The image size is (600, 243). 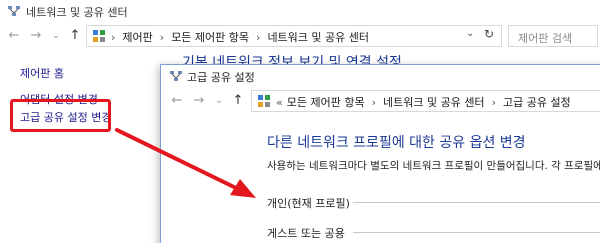 I want to click on breadcrumb: «모든 제어판 항목 › 네트워크 및 공유 센터 › 고급 공유 설정, so click(x=423, y=102).